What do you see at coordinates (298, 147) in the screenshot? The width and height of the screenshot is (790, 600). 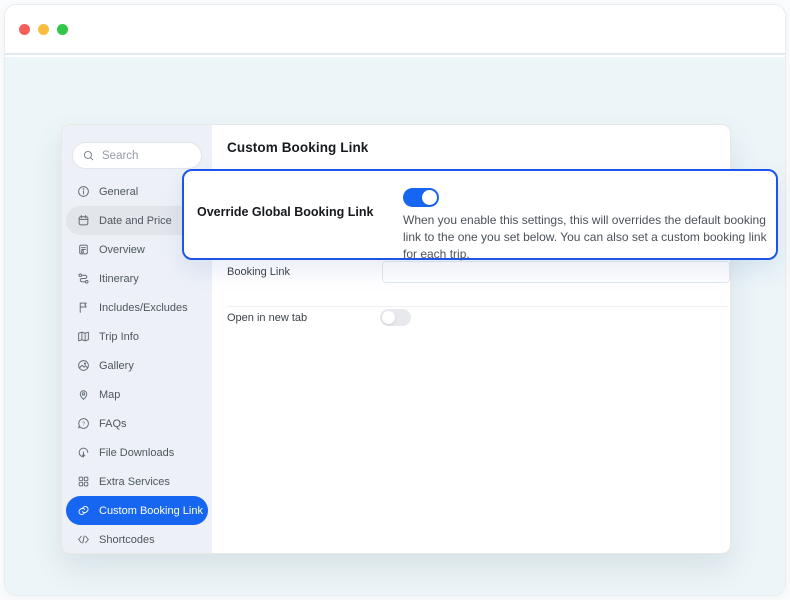 I see `page-title: Custom Booking Link` at bounding box center [298, 147].